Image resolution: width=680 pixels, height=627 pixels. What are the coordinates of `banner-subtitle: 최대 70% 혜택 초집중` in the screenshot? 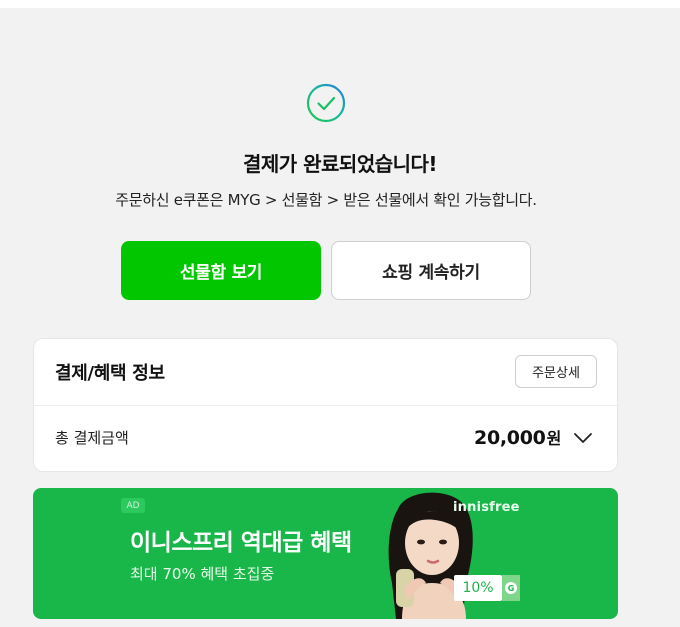 It's located at (202, 574).